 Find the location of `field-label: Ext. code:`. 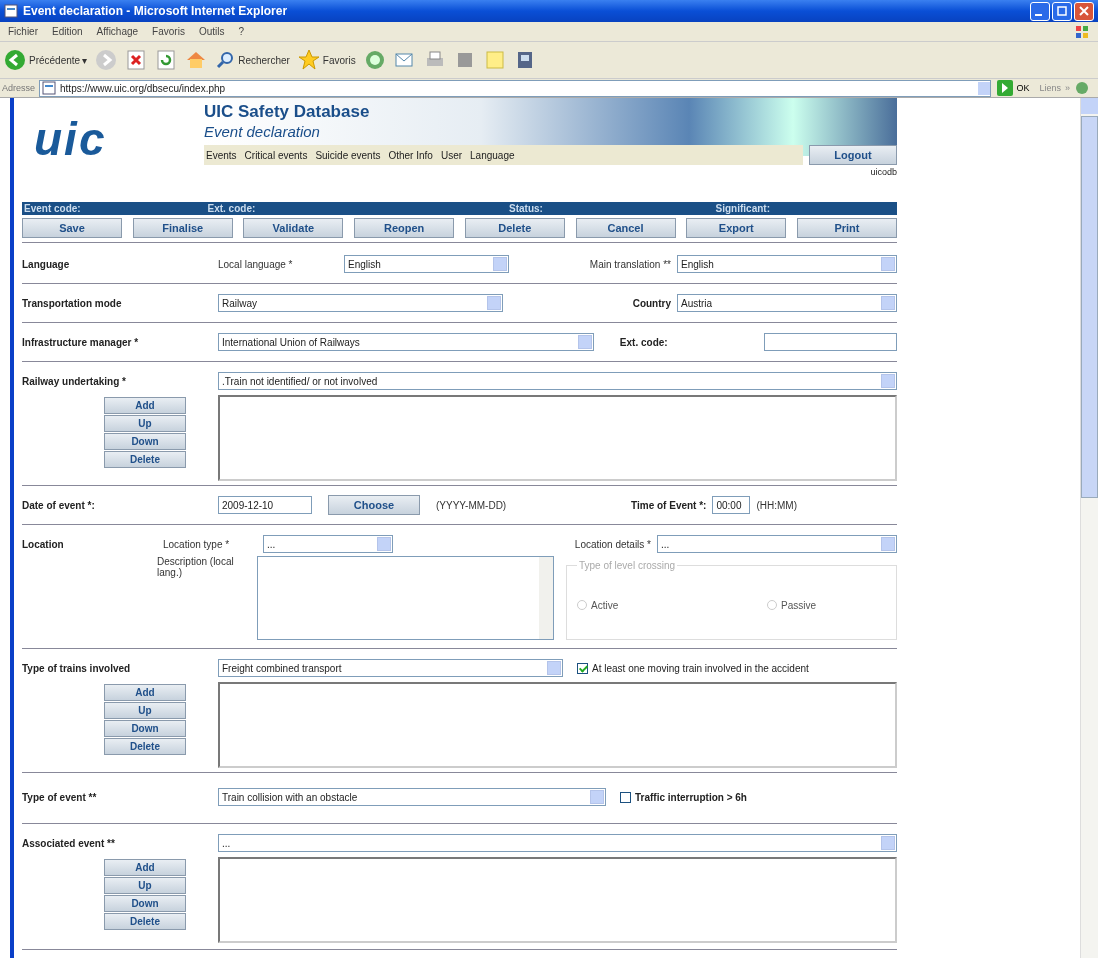

field-label: Ext. code: is located at coordinates (643, 342).